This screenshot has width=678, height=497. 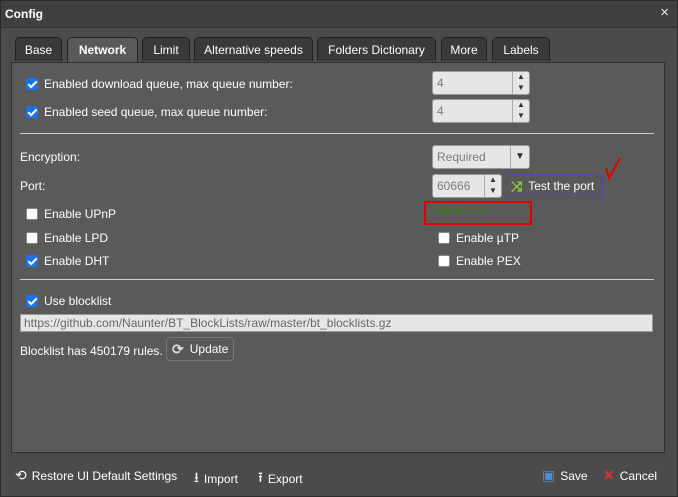 I want to click on download-queue-number: 4 ▲ ▼, so click(x=481, y=83).